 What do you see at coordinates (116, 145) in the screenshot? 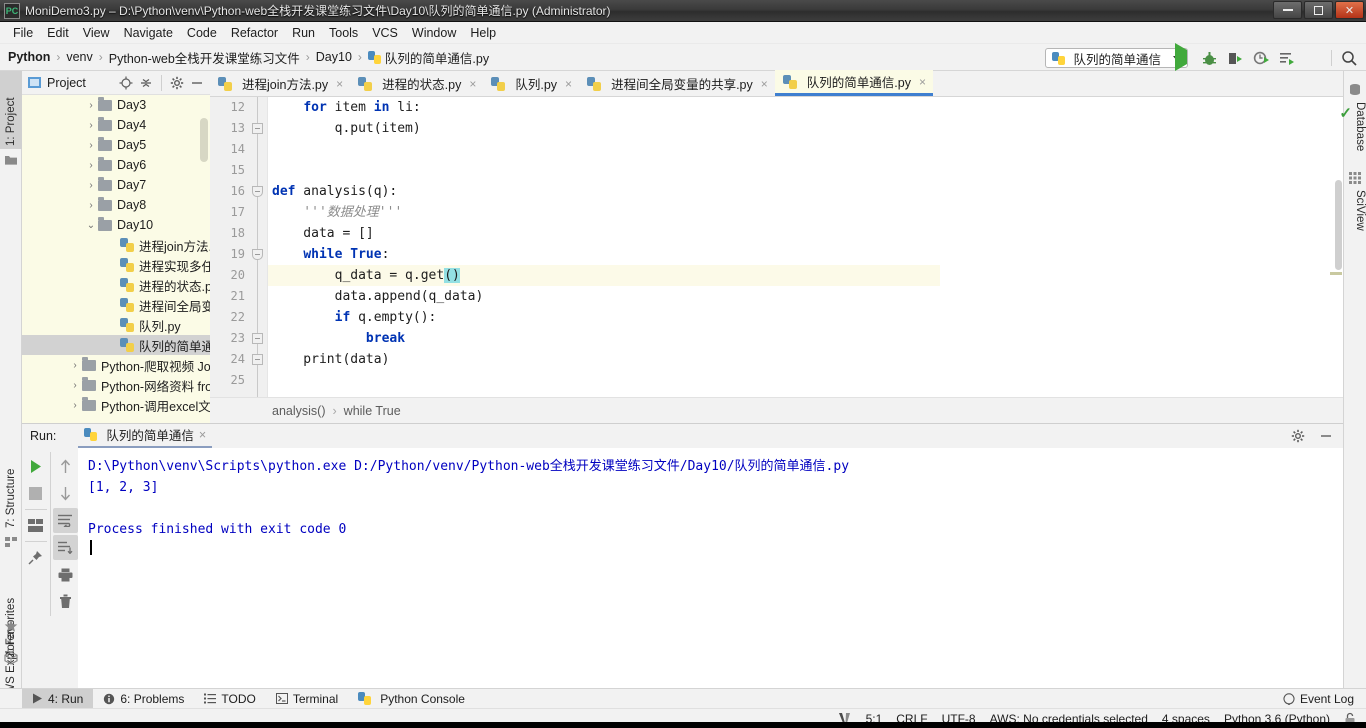
I see `tree-row: › Day5` at bounding box center [116, 145].